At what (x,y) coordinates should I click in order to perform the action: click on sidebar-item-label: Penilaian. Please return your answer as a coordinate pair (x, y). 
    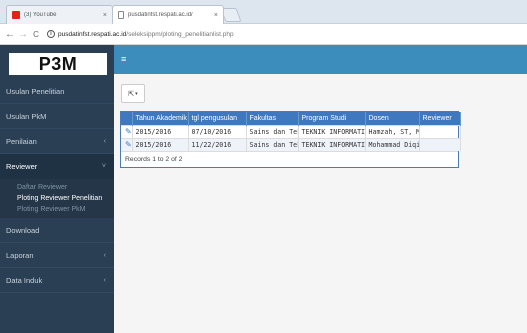
    Looking at the image, I should click on (21, 141).